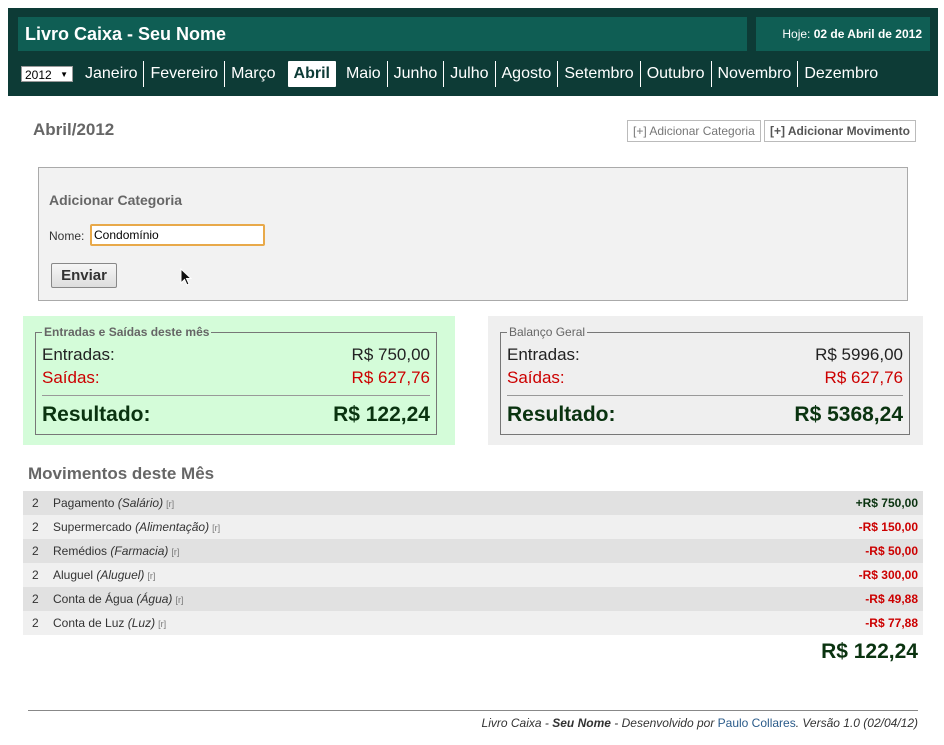  Describe the element at coordinates (891, 623) in the screenshot. I see `movement-value: -R$ 77,88` at that location.